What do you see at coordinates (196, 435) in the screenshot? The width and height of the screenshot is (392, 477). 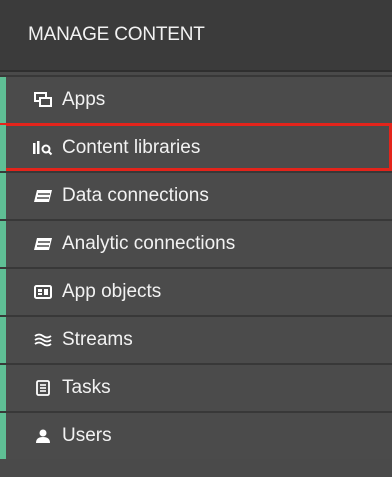 I see `menu-item-users: Users` at bounding box center [196, 435].